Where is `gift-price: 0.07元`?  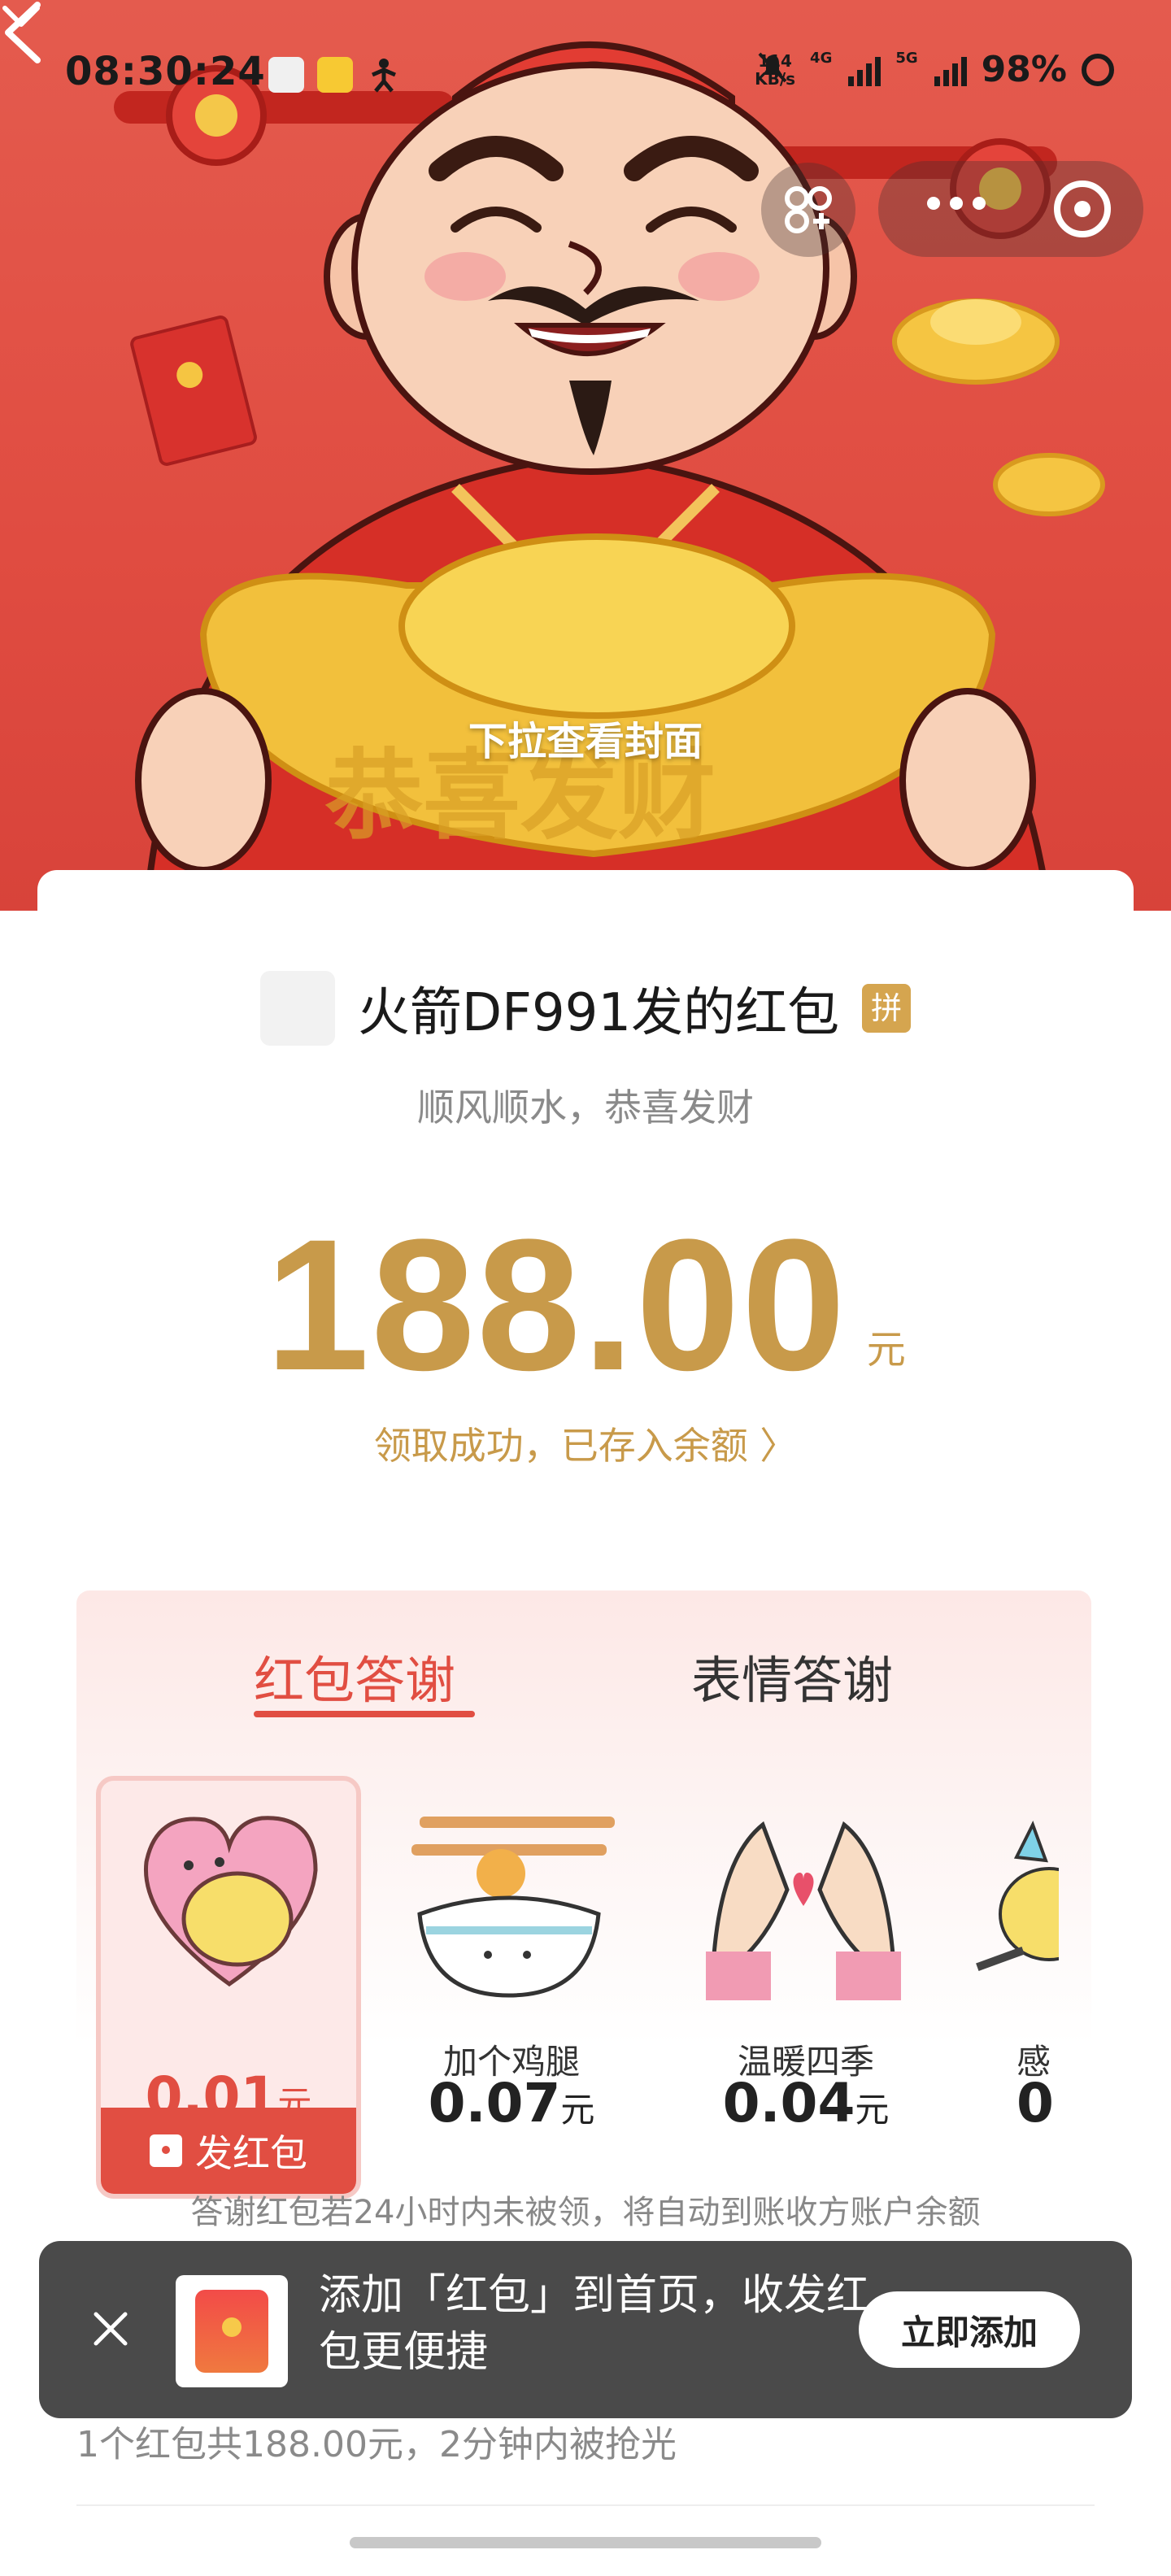
gift-price: 0.07元 is located at coordinates (512, 2103).